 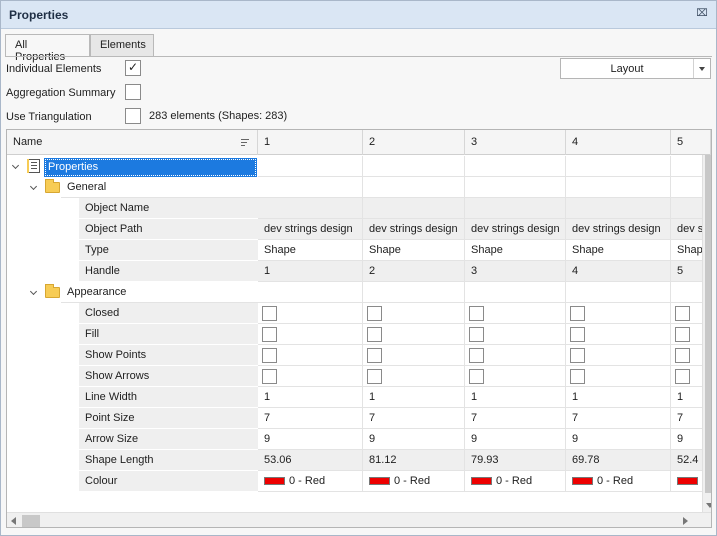 I want to click on column-header-1: 1, so click(x=310, y=142).